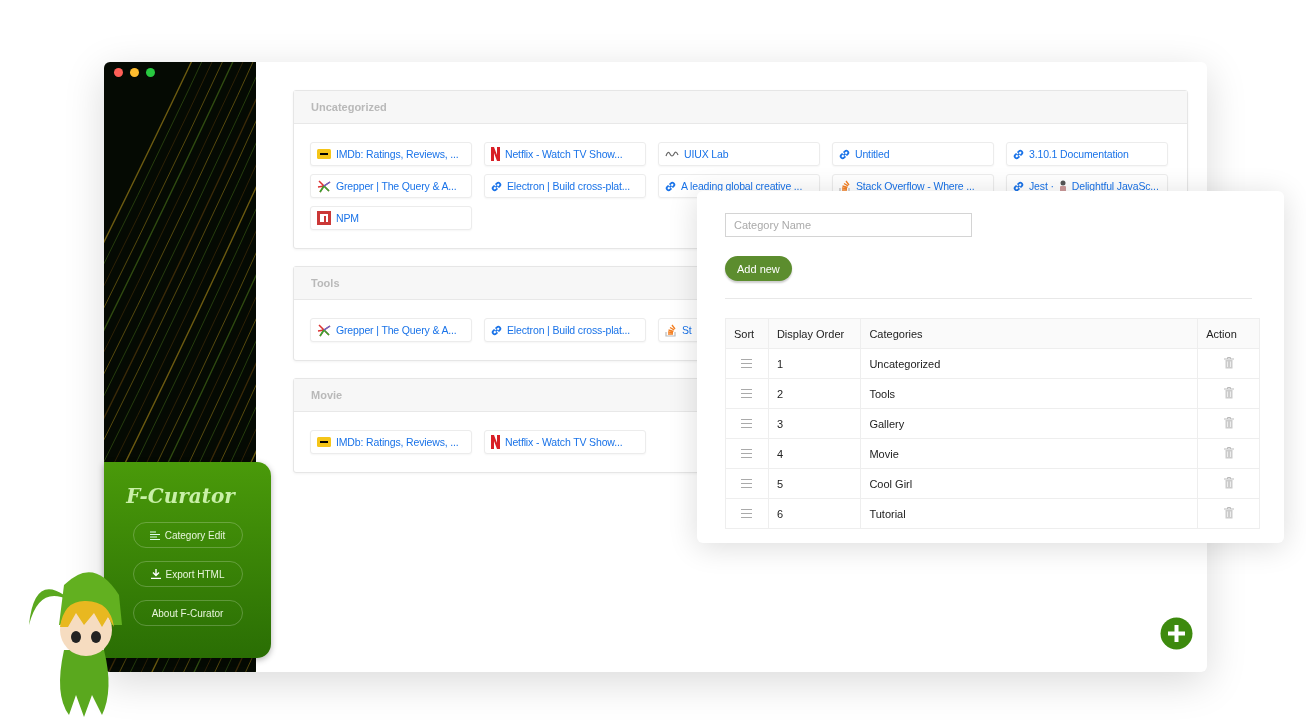 This screenshot has height=725, width=1306. Describe the element at coordinates (180, 496) in the screenshot. I see `app-logo: F-Curator` at that location.